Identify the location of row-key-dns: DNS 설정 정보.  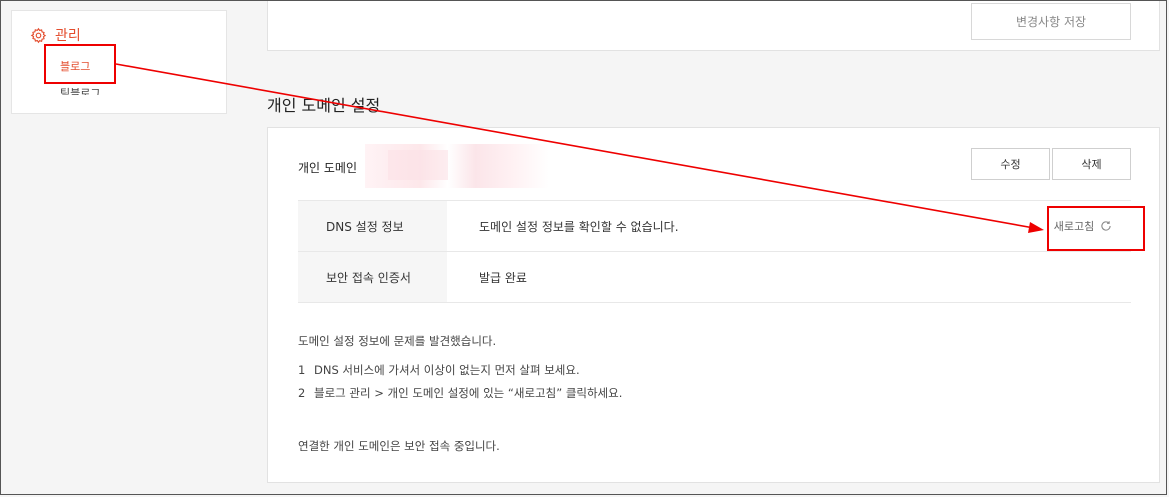
(372, 226).